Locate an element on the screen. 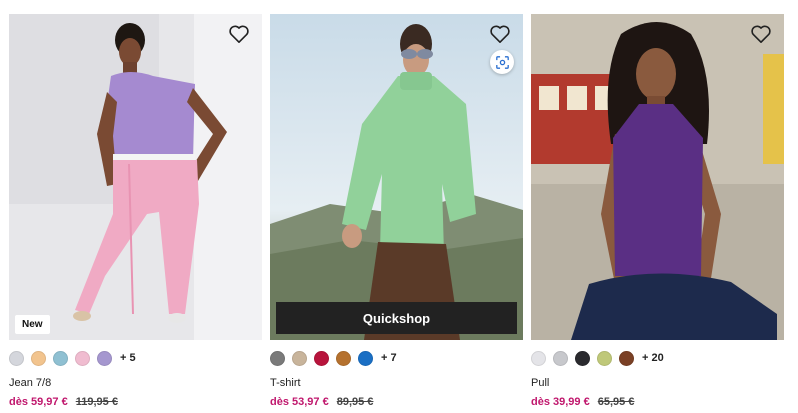  more-colors-link: + 20 is located at coordinates (653, 358).